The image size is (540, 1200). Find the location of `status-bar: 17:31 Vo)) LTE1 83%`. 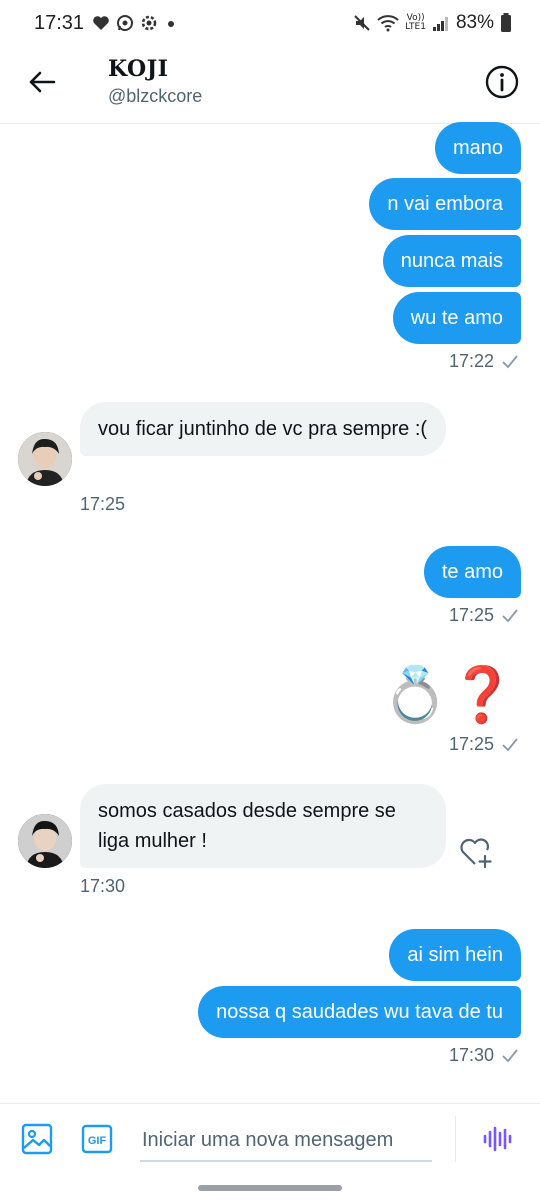

status-bar: 17:31 Vo)) LTE1 83% is located at coordinates (270, 24).